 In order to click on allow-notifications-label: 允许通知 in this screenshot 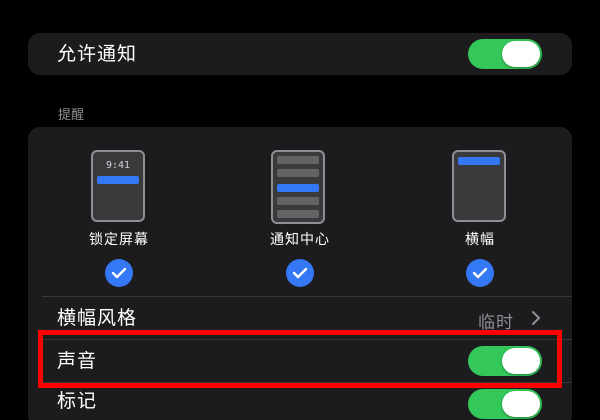, I will do `click(97, 54)`.